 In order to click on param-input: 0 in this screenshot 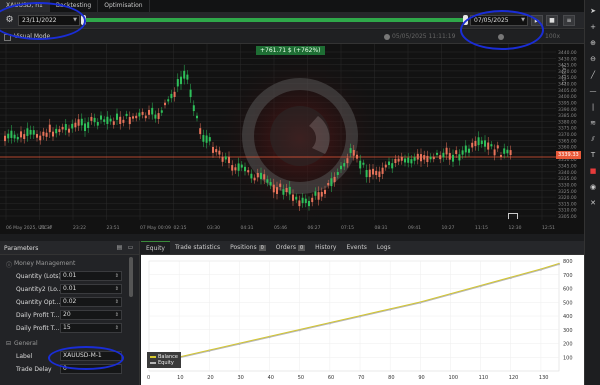, I will do `click(91, 369)`.